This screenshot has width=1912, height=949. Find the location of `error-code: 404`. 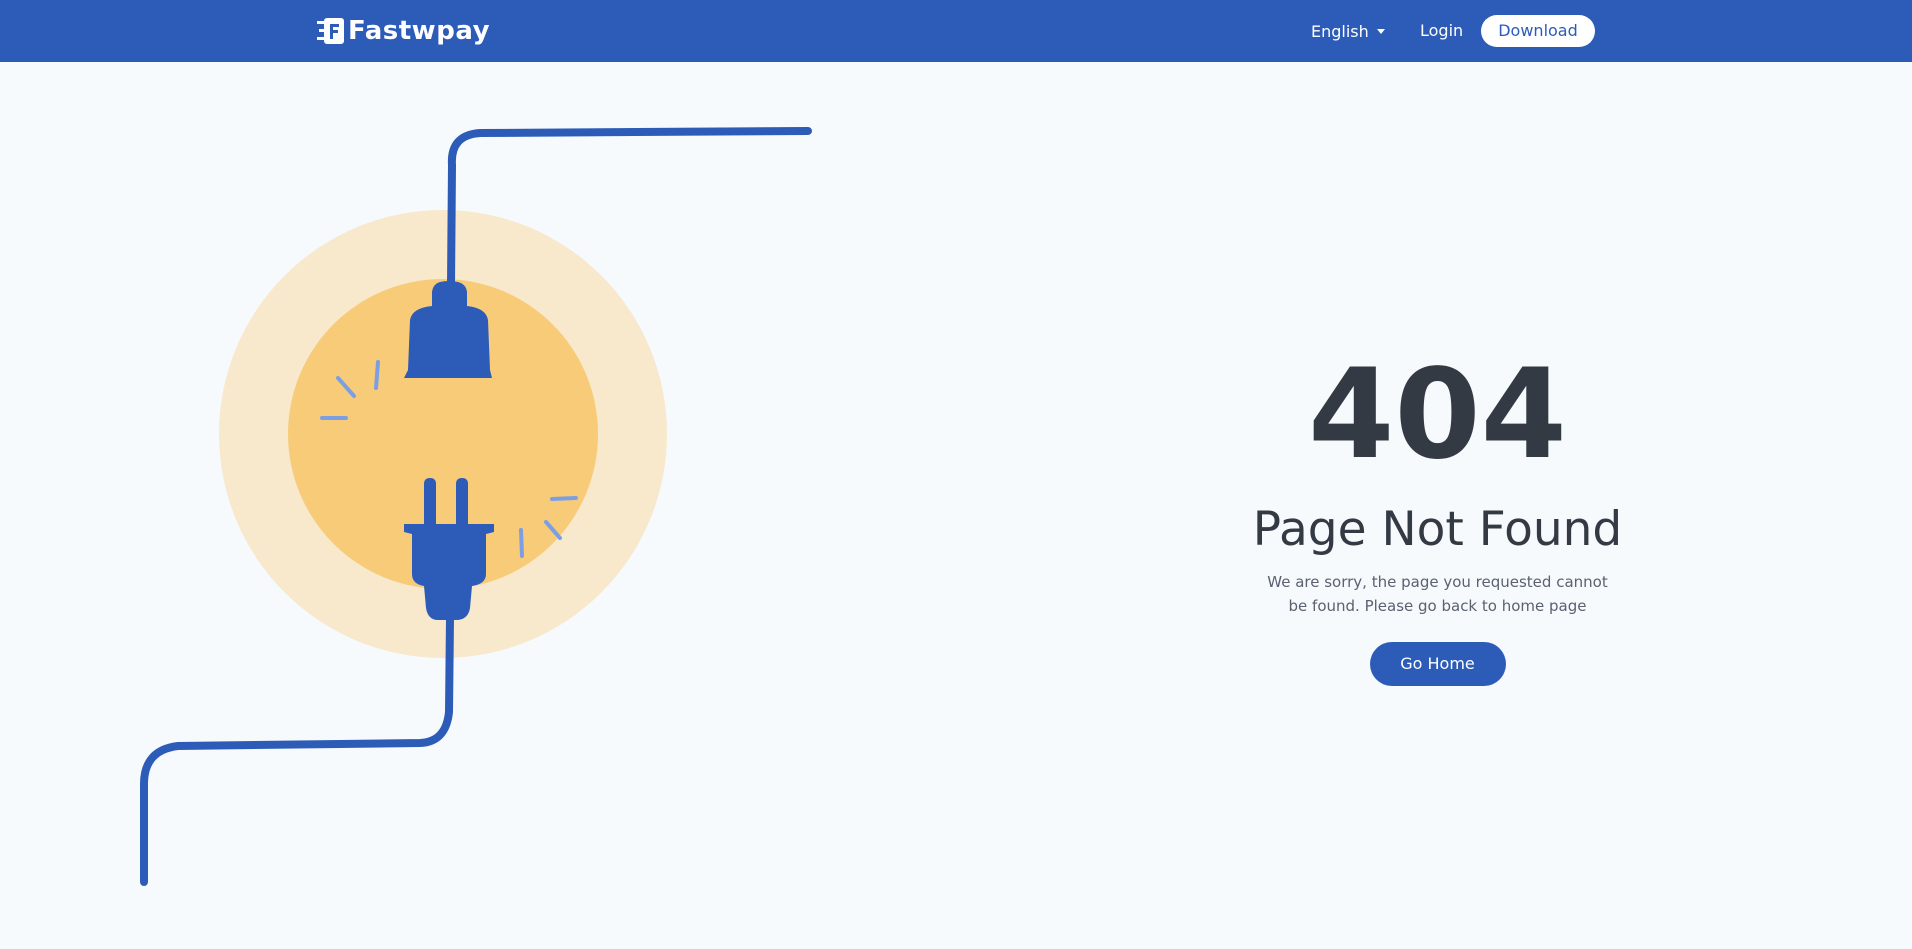

error-code: 404 is located at coordinates (1437, 415).